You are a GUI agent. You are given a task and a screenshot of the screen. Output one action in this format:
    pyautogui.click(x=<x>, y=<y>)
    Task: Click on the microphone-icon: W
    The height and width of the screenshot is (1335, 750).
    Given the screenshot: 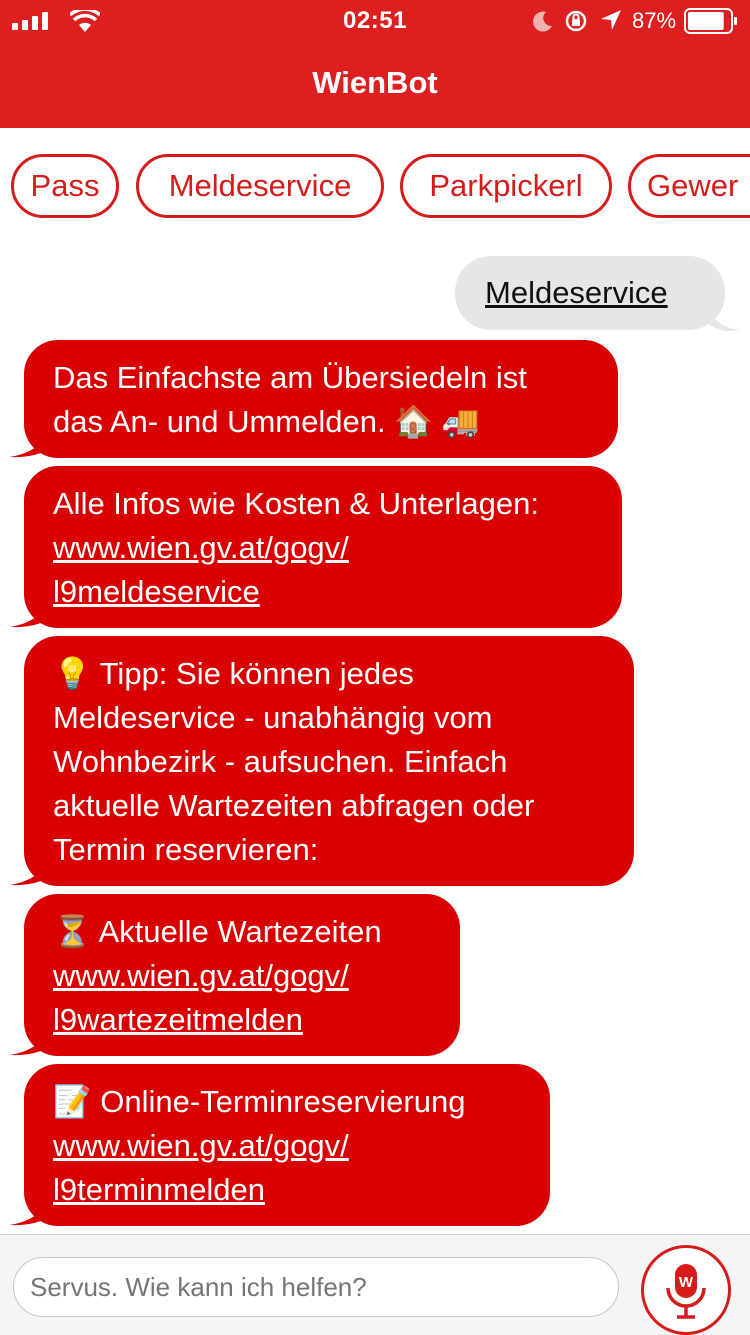 What is the action you would take?
    pyautogui.click(x=686, y=1291)
    